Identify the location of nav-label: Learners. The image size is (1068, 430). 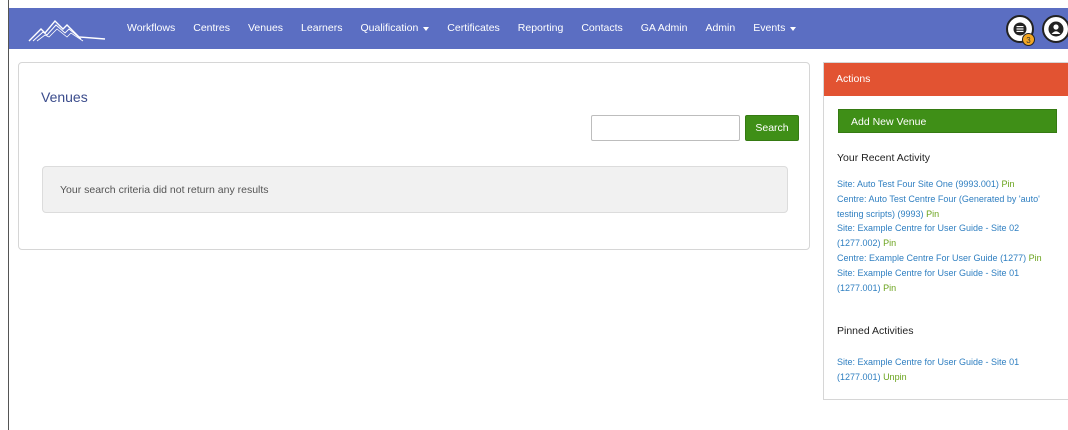
(322, 28).